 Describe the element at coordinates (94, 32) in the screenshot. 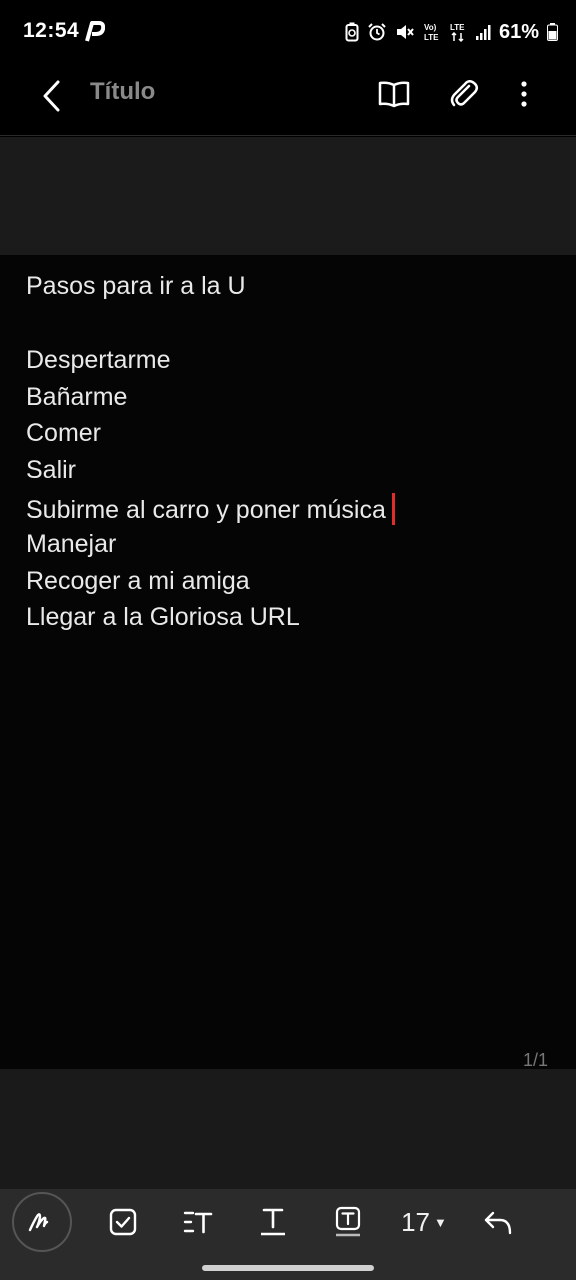

I see `app-notification-icon` at that location.